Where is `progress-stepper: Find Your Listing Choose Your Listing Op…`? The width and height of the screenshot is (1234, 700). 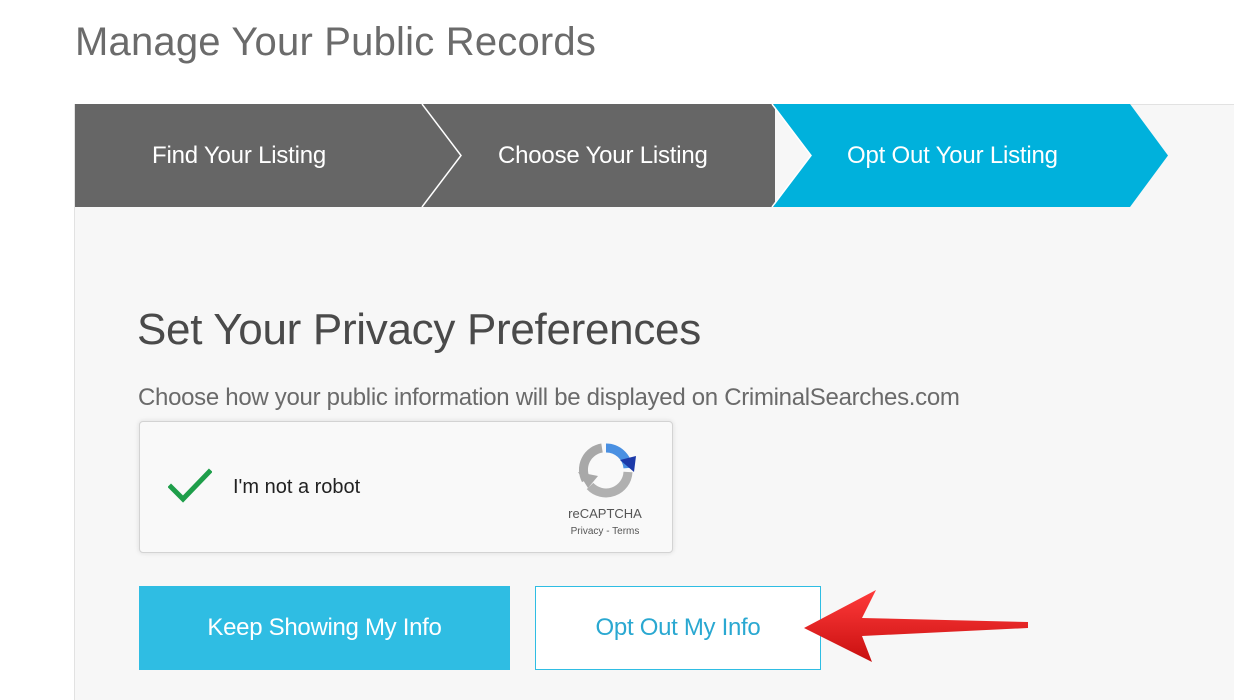
progress-stepper: Find Your Listing Choose Your Listing Op… is located at coordinates (625, 155).